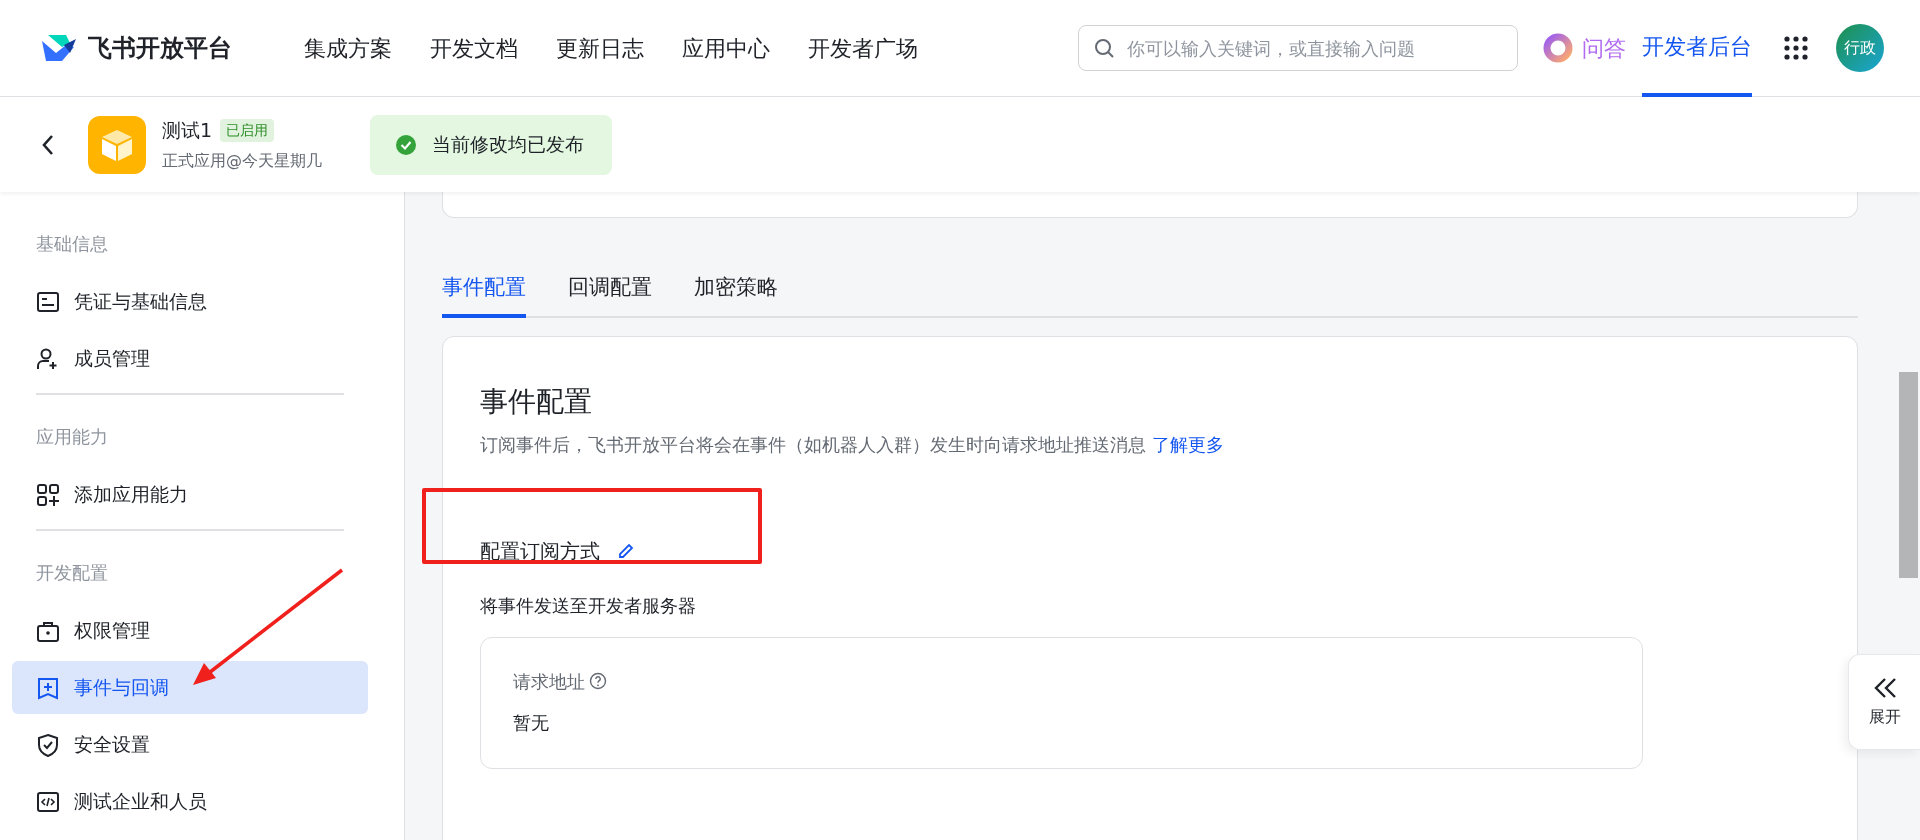  What do you see at coordinates (531, 722) in the screenshot?
I see `field-value: 暂无` at bounding box center [531, 722].